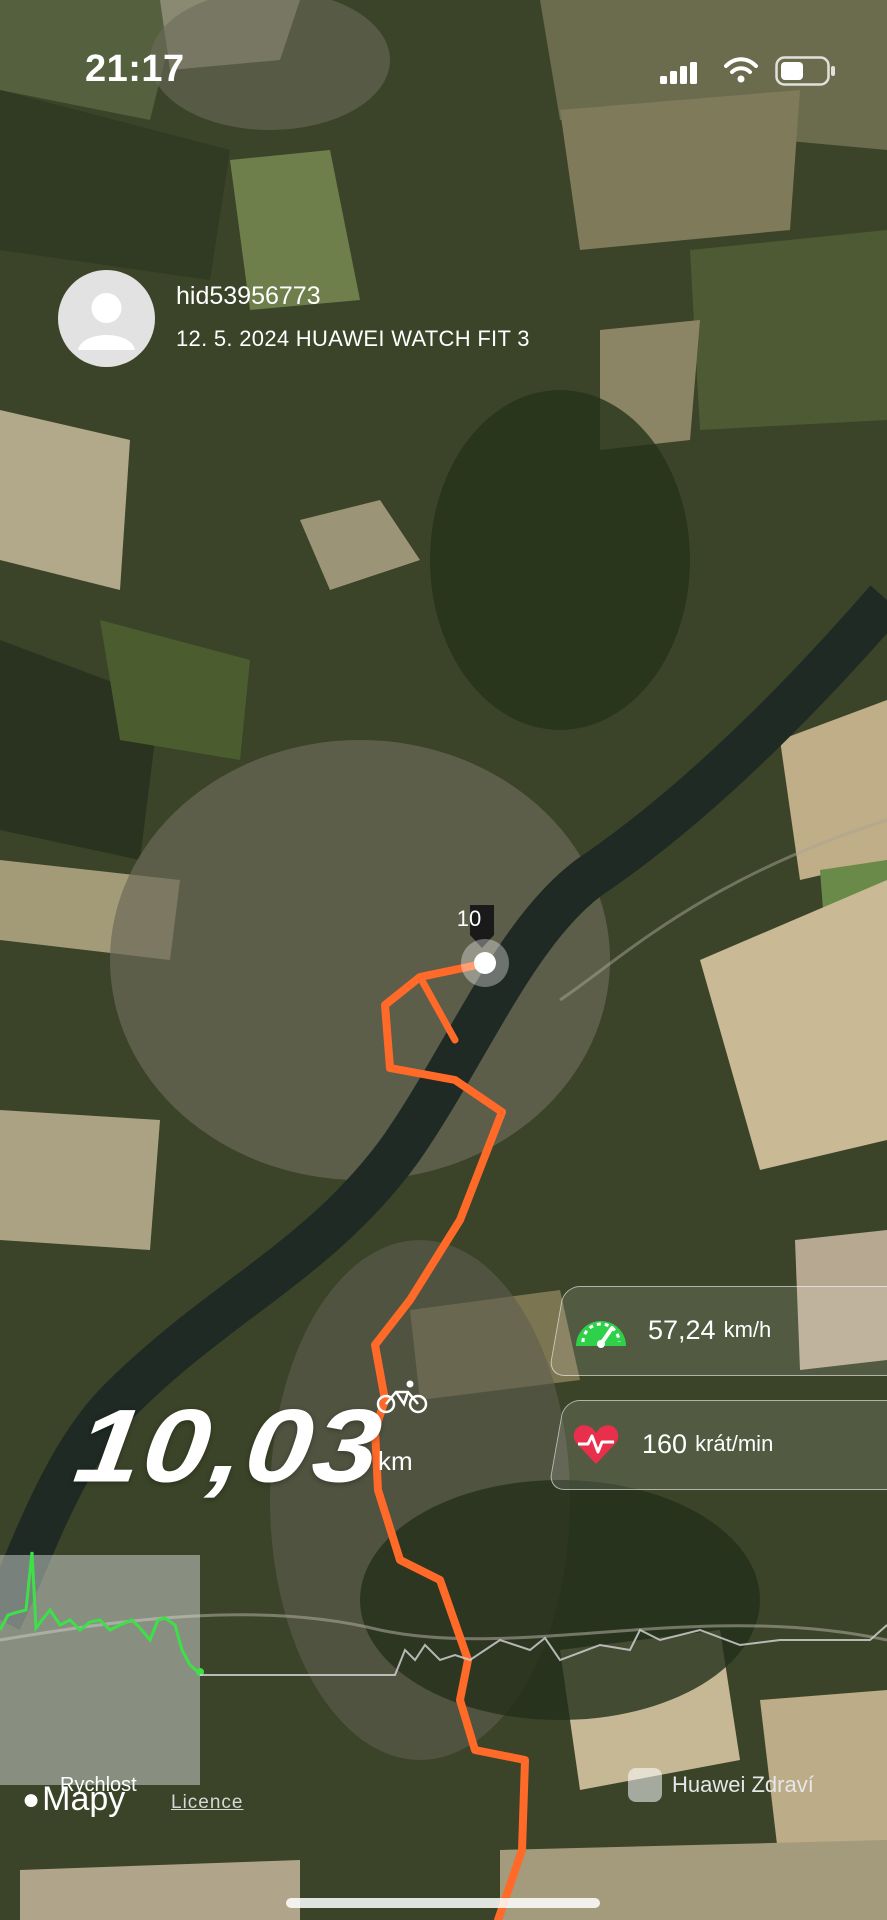 This screenshot has width=887, height=1920. I want to click on chart-overlay, so click(100, 1670).